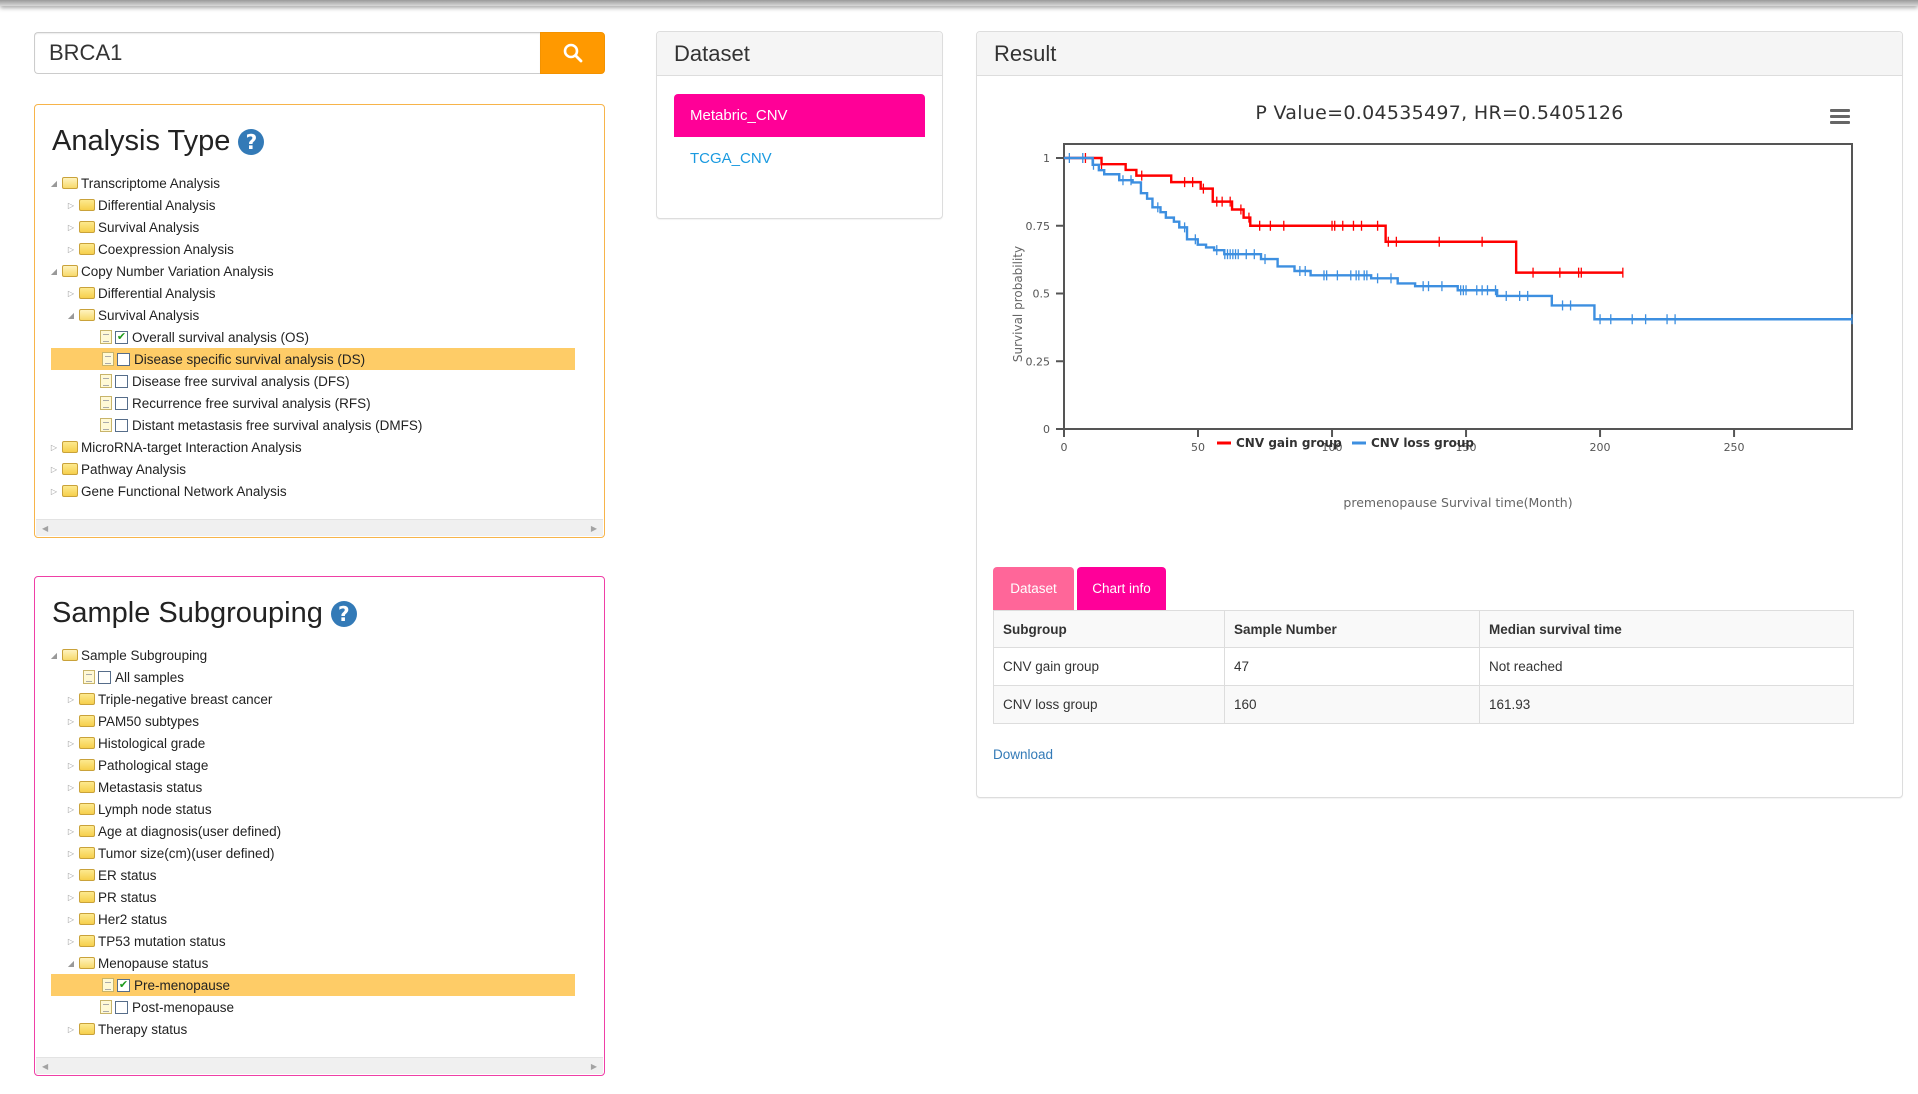  What do you see at coordinates (312, 941) in the screenshot?
I see `tree-item-tp53-mutation-status: ▷ TP53 mutation status` at bounding box center [312, 941].